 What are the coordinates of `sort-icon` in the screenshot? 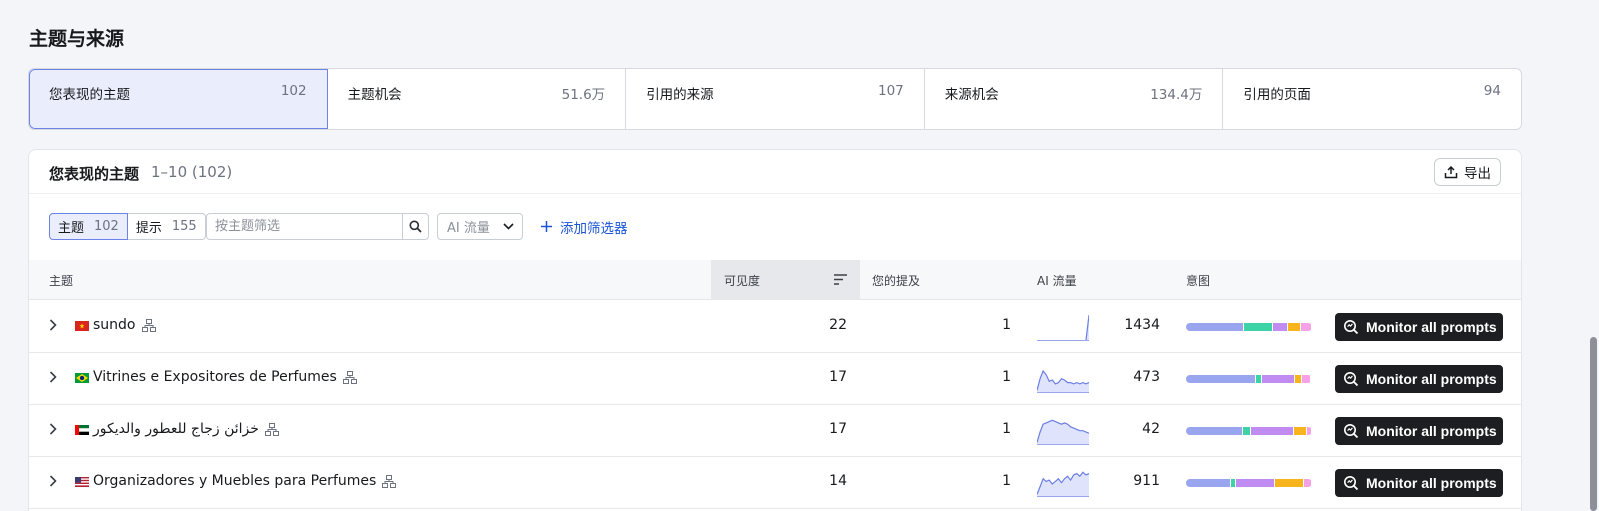 It's located at (840, 279).